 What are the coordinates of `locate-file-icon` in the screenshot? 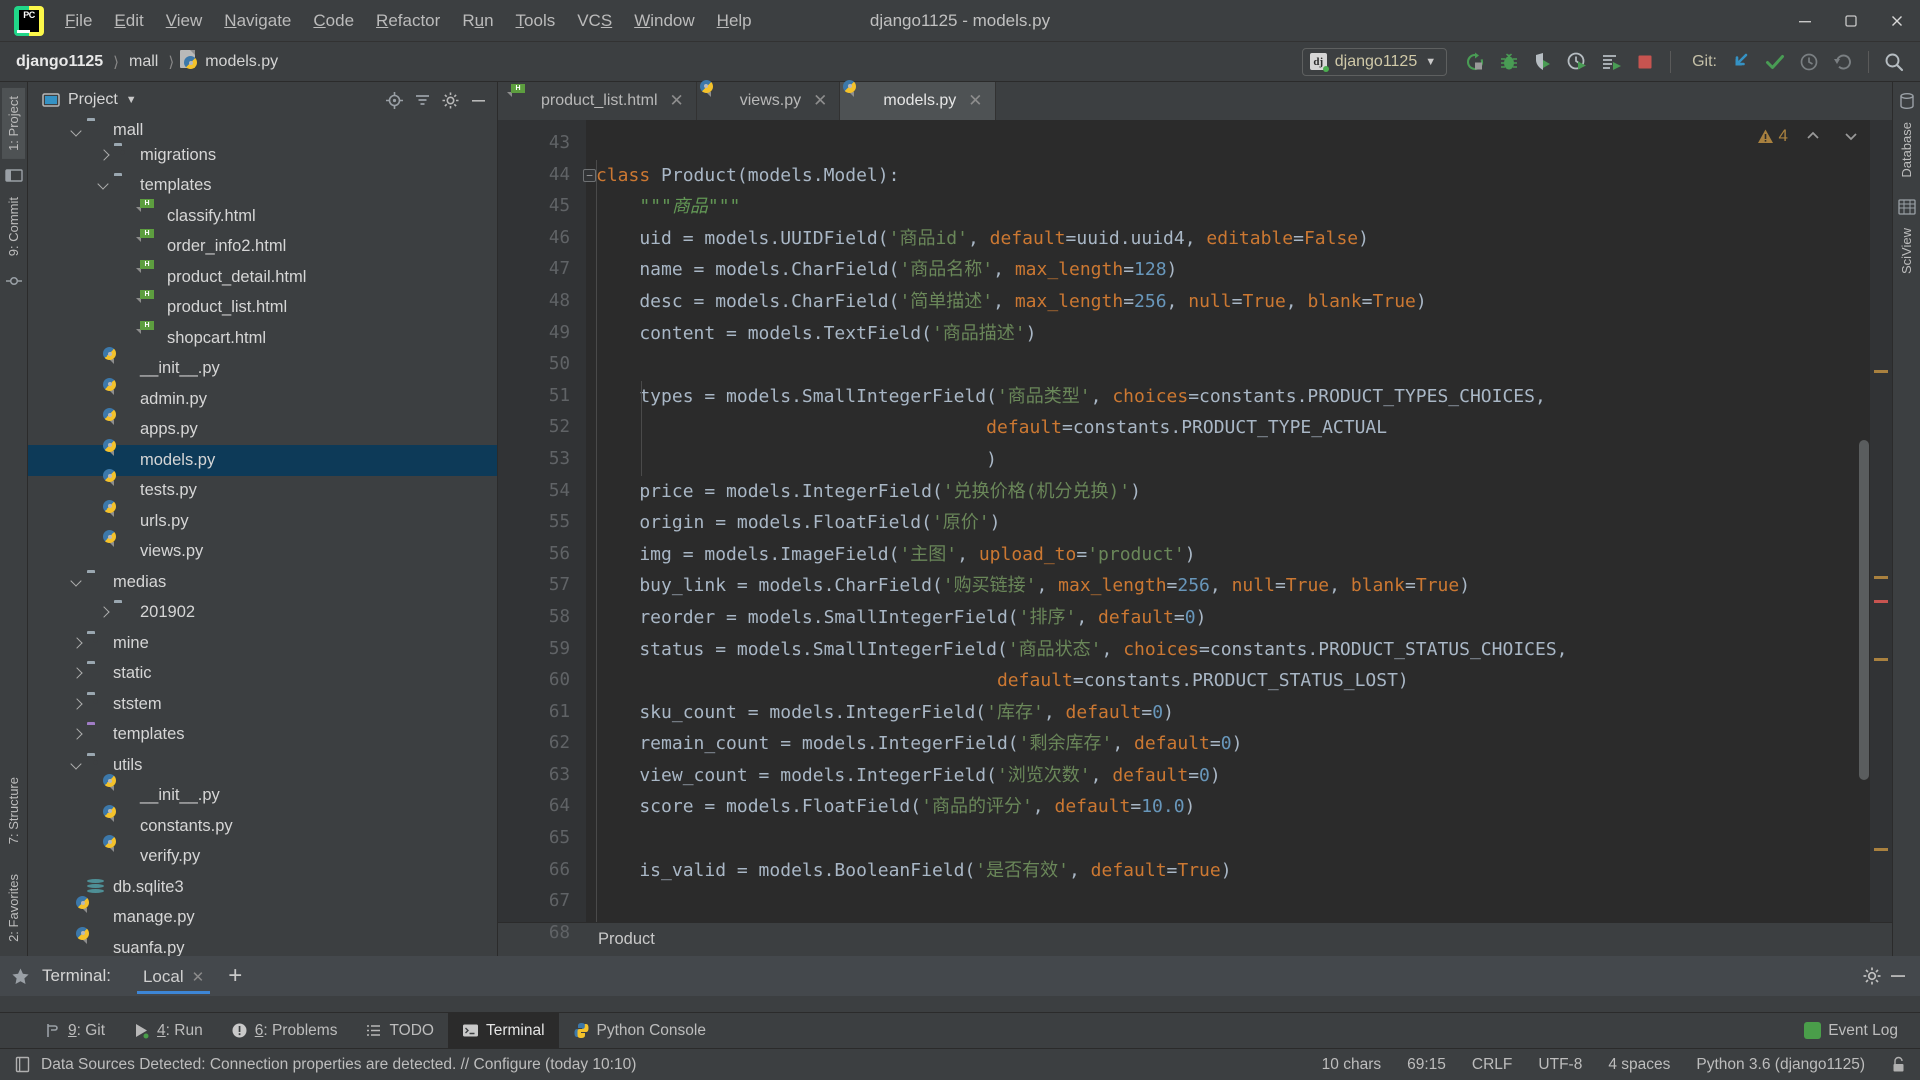 It's located at (394, 100).